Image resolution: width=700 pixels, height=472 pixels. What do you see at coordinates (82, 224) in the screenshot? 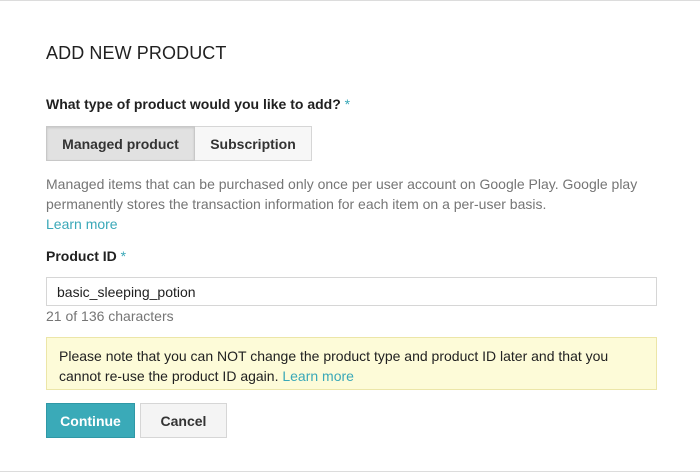
I see `learn-more-link: Learn more` at bounding box center [82, 224].